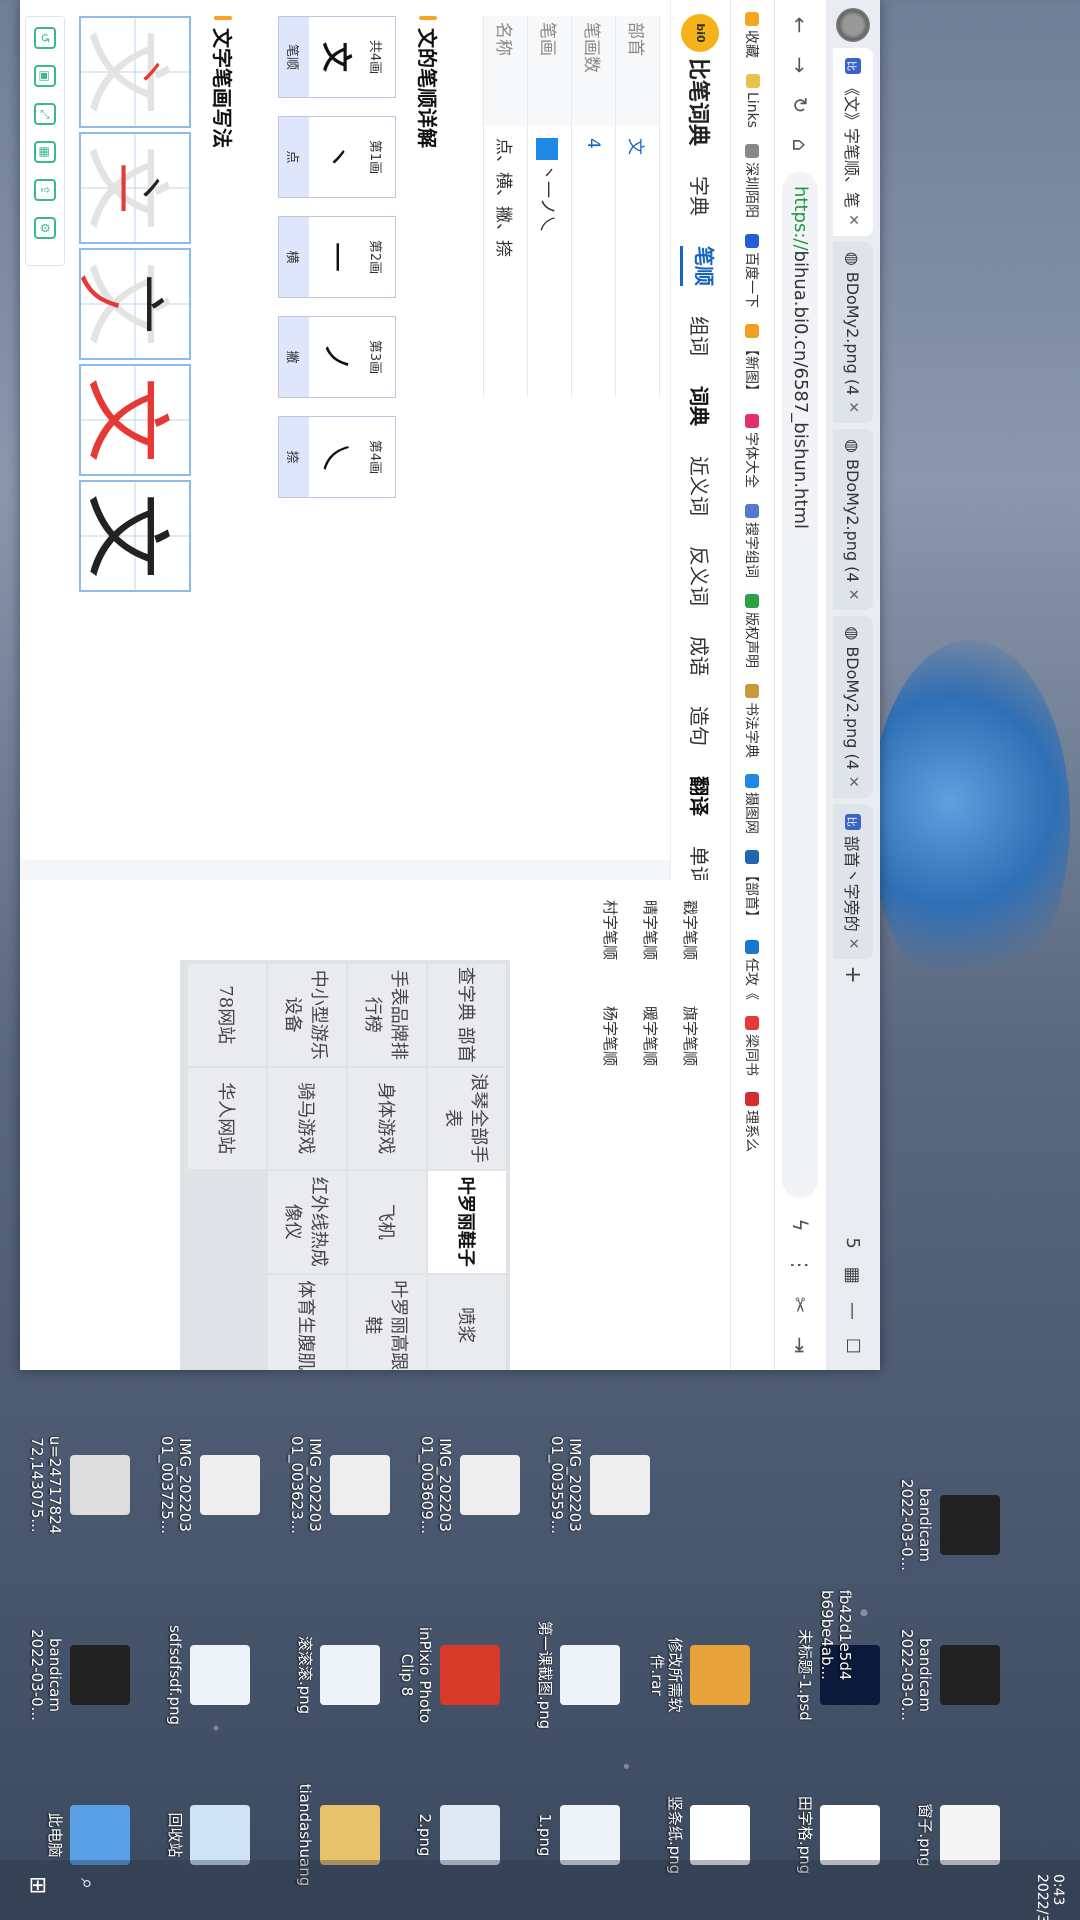 The image size is (1080, 1920). I want to click on ad-link: 华人网站, so click(227, 1118).